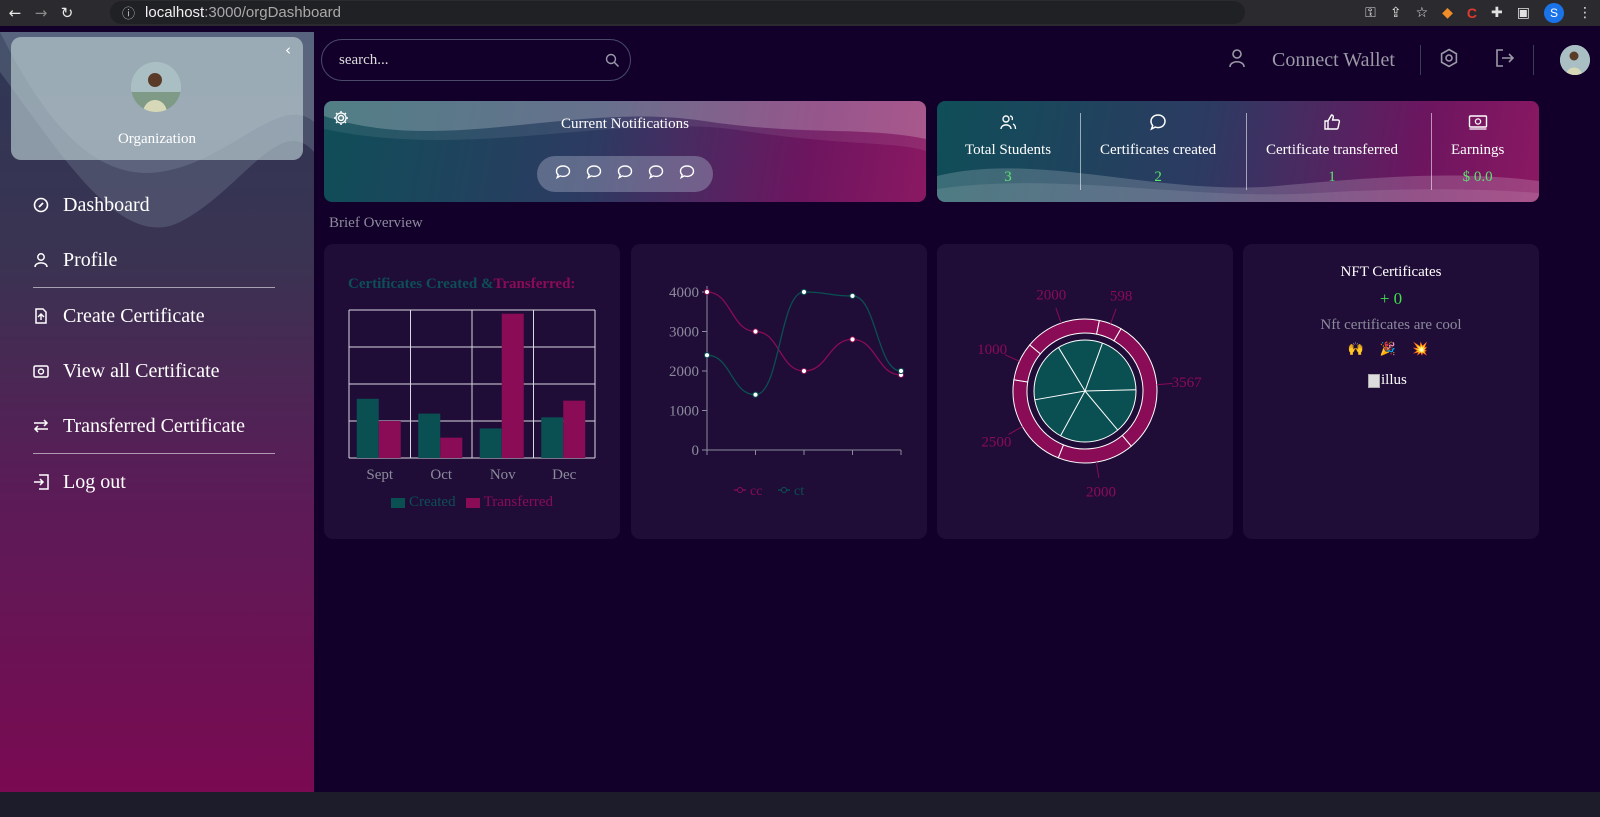 This screenshot has height=817, width=1600. I want to click on x-tick-label: Oct, so click(441, 475).